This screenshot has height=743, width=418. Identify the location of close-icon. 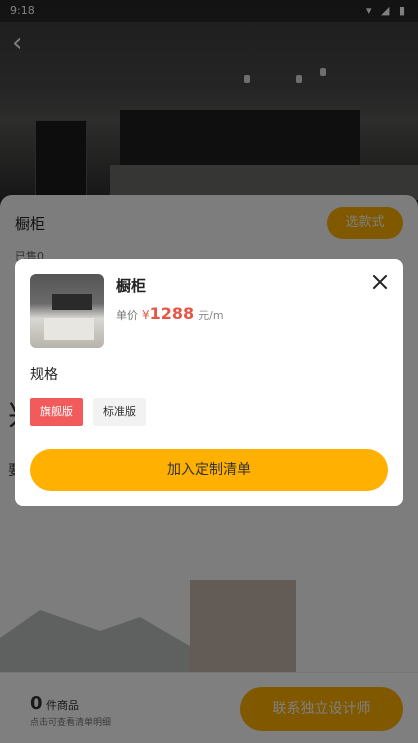
(380, 282).